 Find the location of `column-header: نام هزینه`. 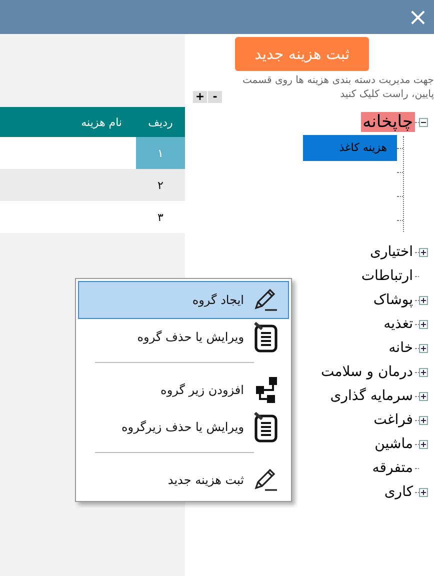

column-header: نام هزینه is located at coordinates (68, 122).